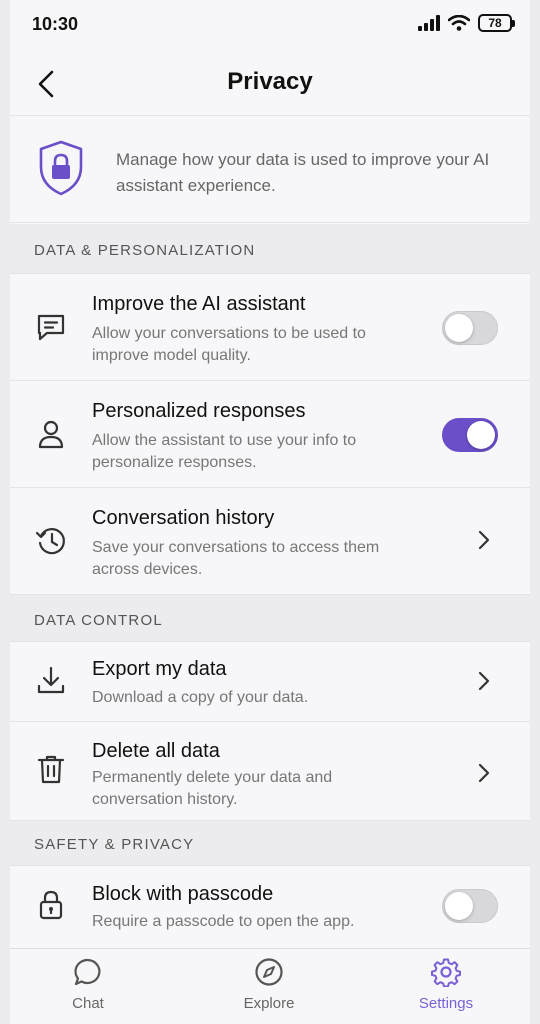  What do you see at coordinates (55, 24) in the screenshot?
I see `status-time: 10:30` at bounding box center [55, 24].